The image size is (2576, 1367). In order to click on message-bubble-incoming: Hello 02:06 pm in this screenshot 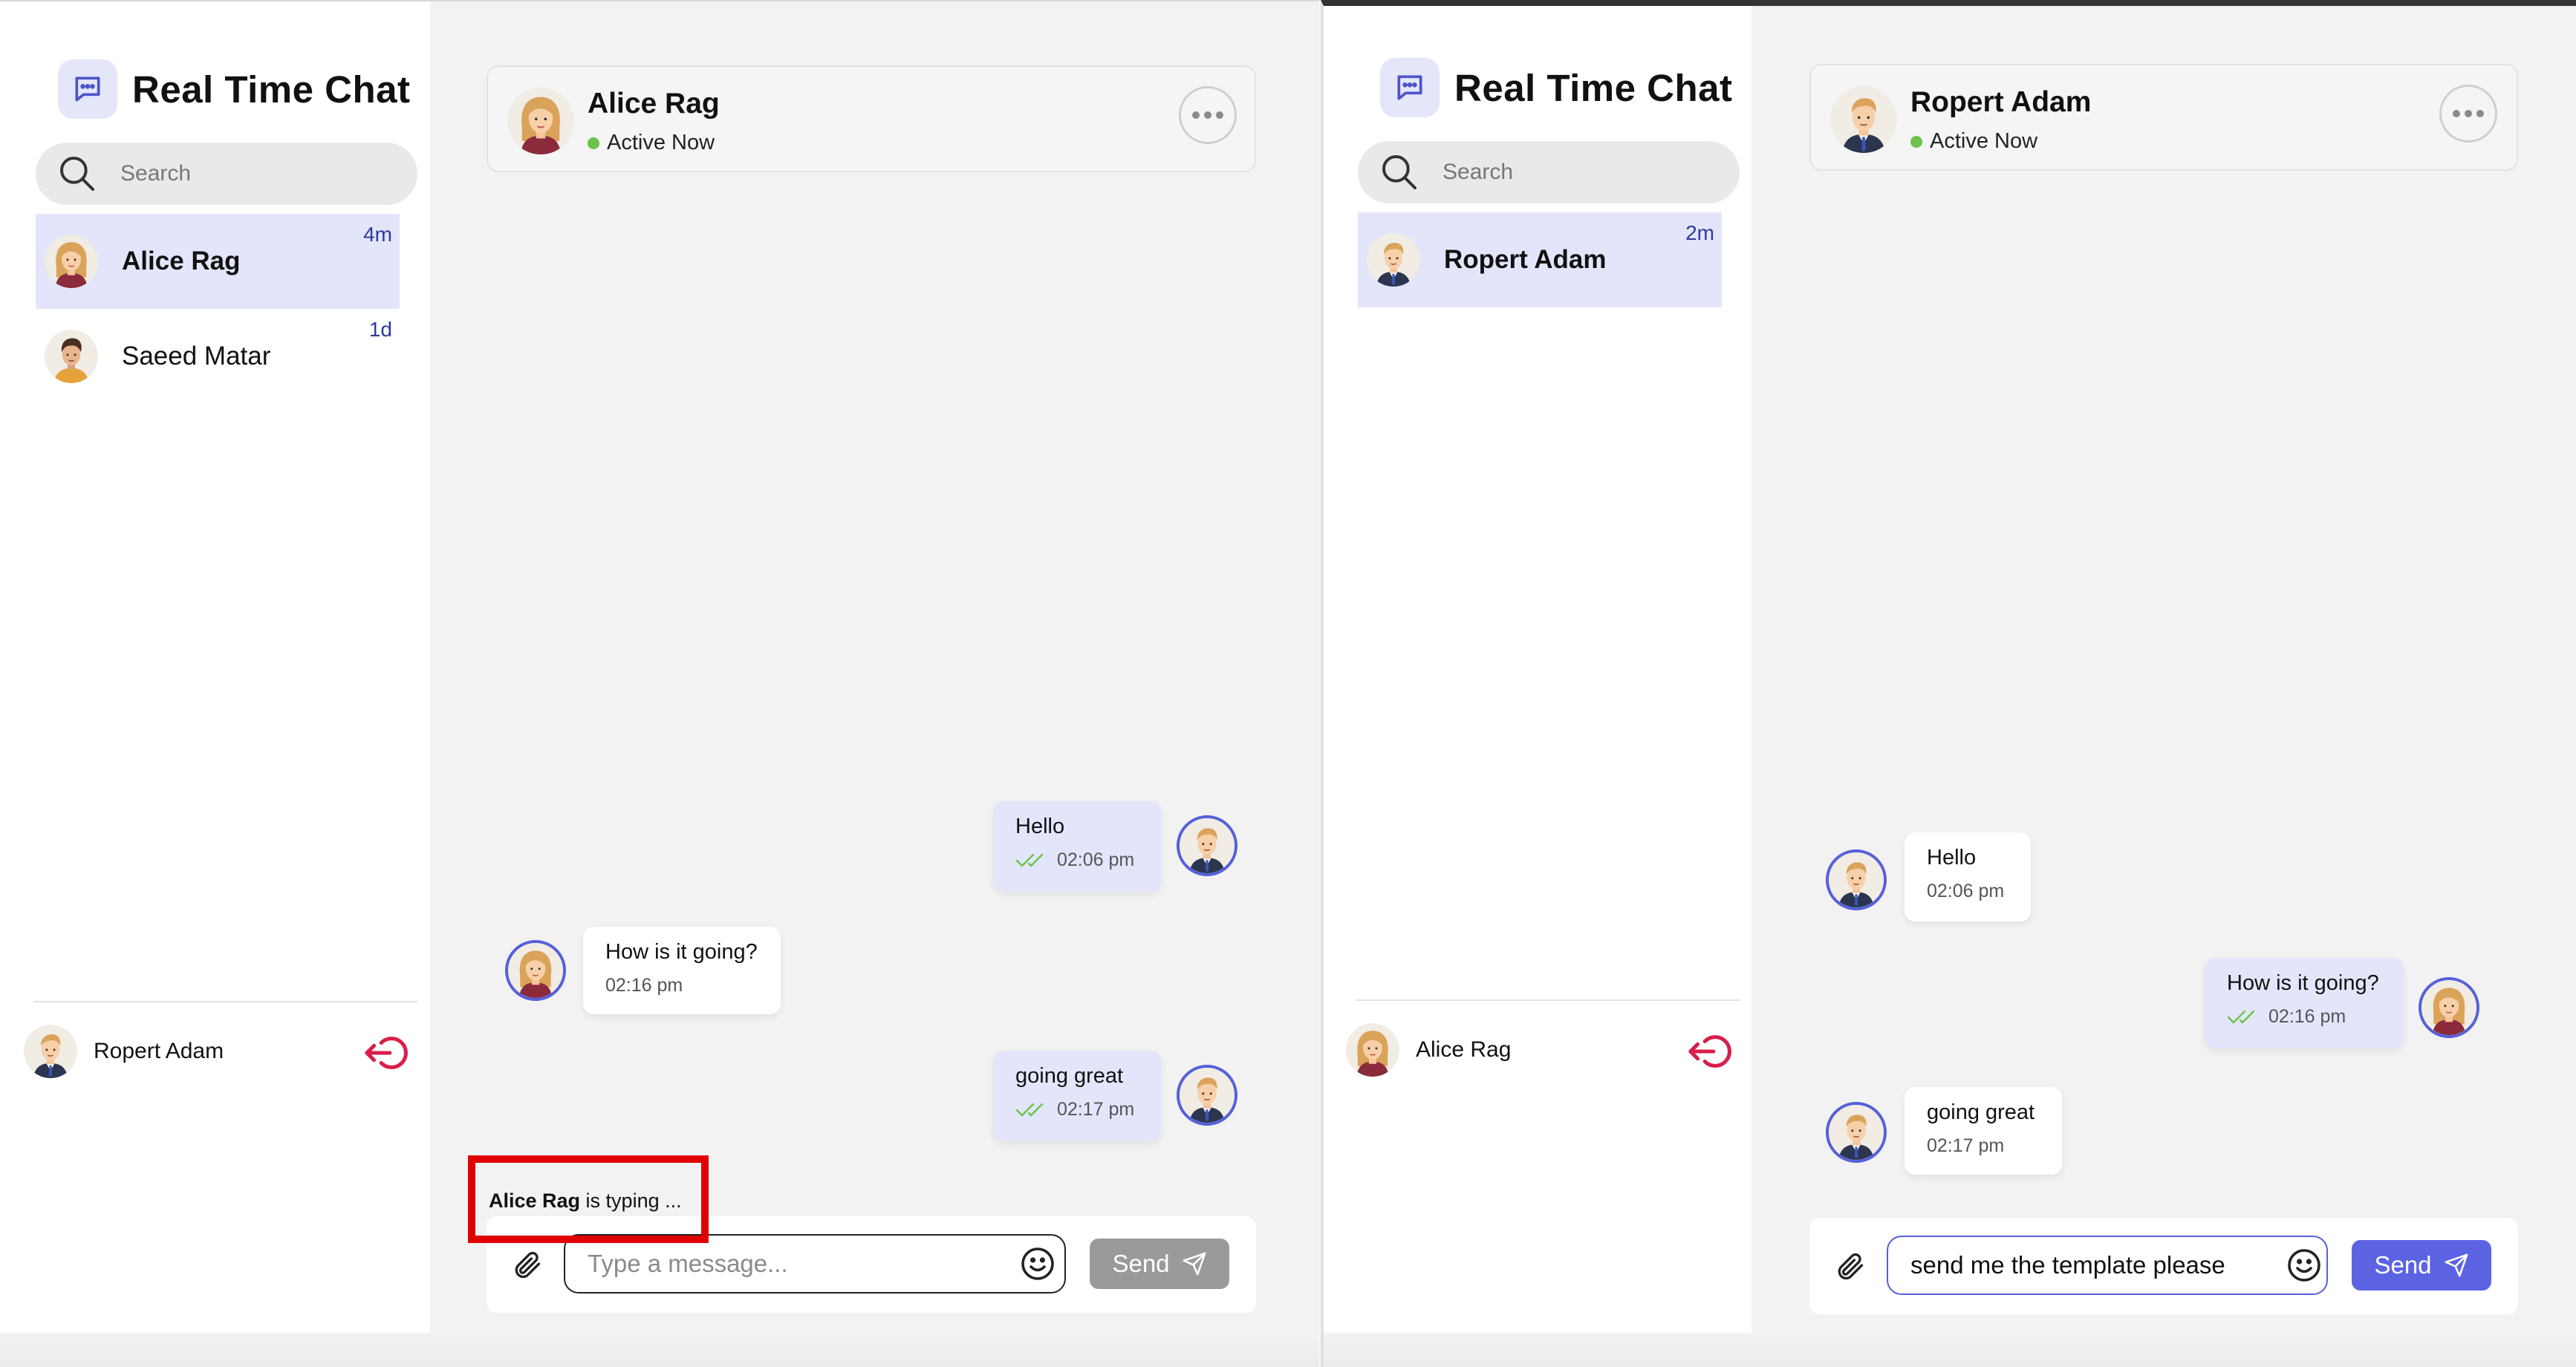, I will do `click(1968, 876)`.